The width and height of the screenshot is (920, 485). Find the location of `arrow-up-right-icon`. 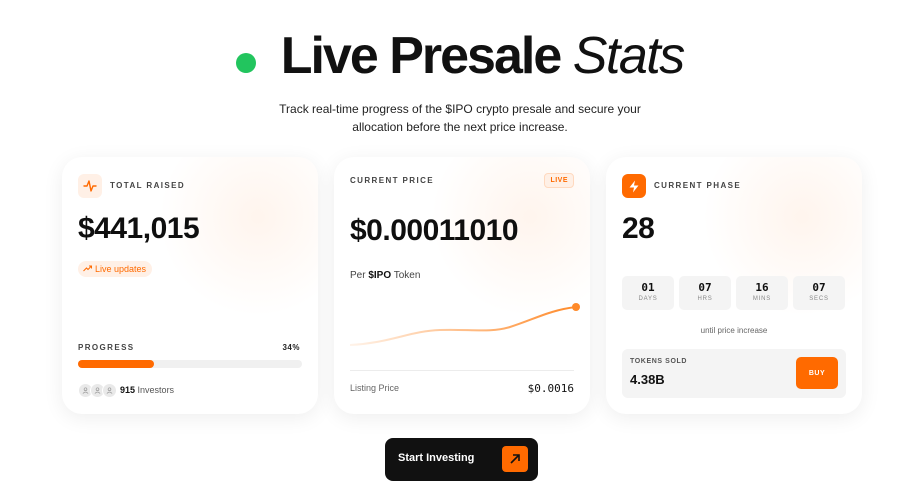

arrow-up-right-icon is located at coordinates (515, 459).